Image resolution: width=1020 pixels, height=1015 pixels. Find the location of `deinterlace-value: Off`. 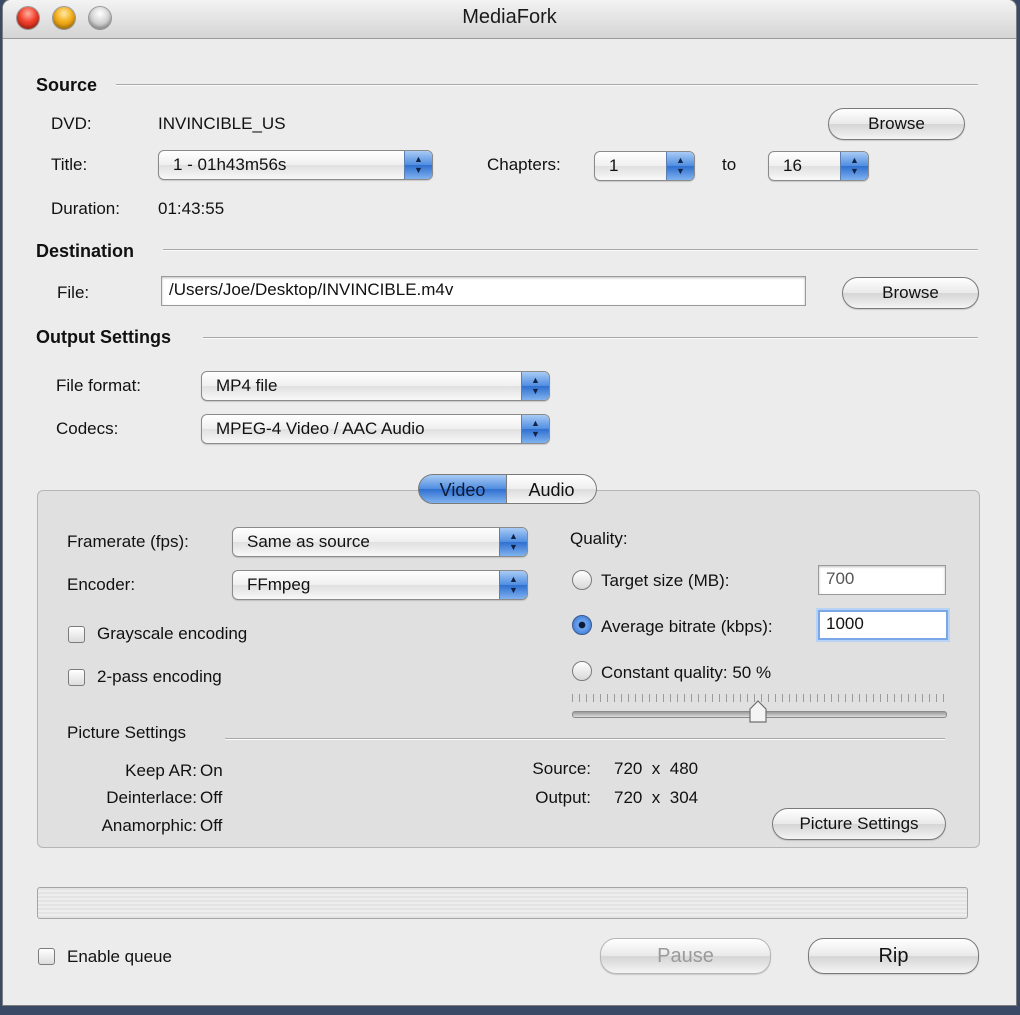

deinterlace-value: Off is located at coordinates (211, 797).